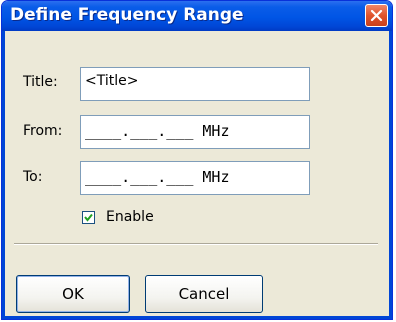  Describe the element at coordinates (127, 15) in the screenshot. I see `window-title: Define Frequency Range` at that location.